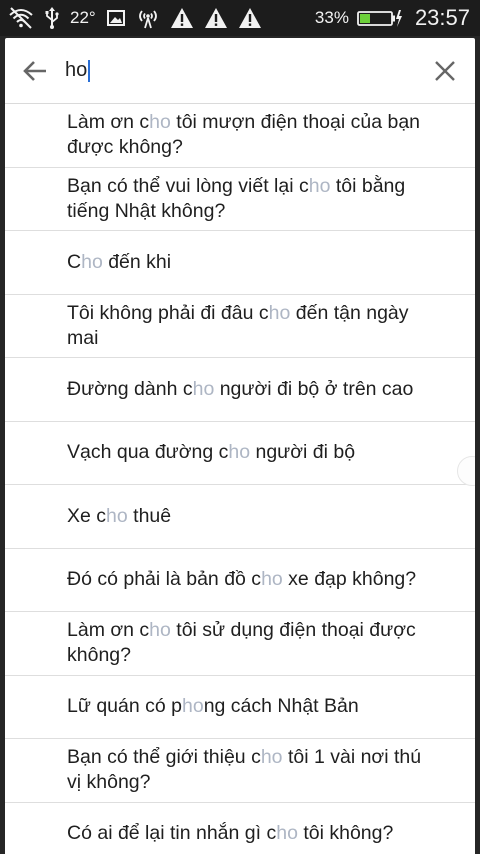  I want to click on usb-icon, so click(52, 18).